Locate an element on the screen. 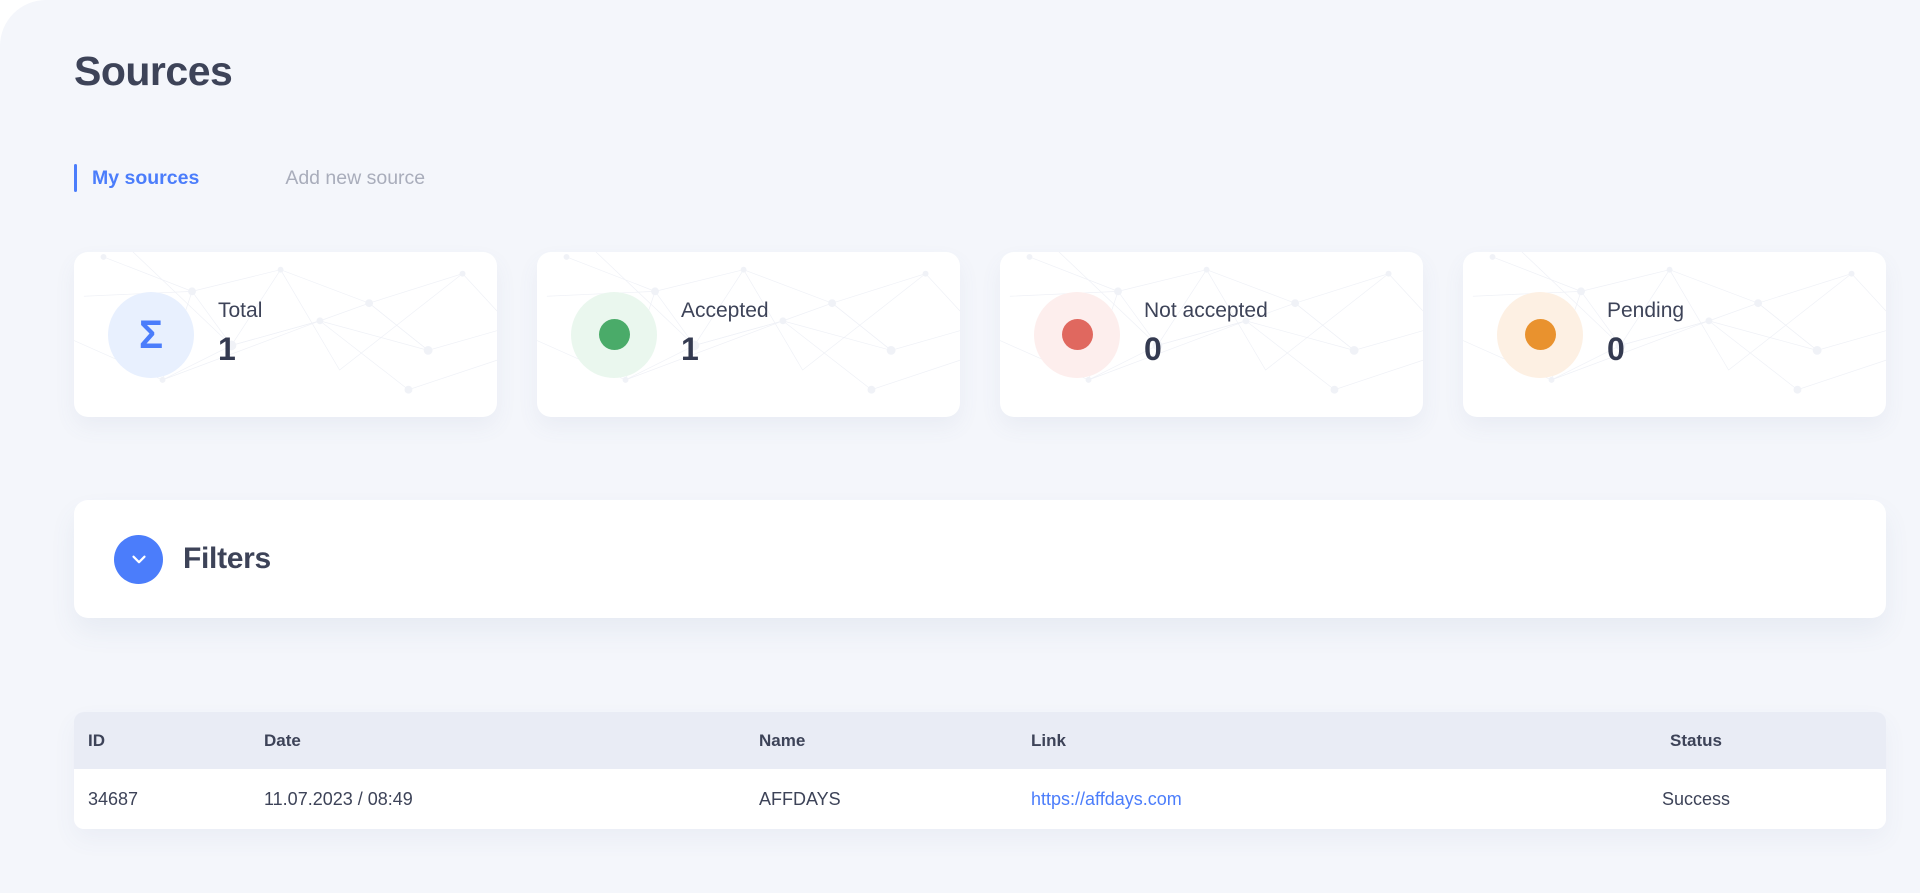  tab-add-new-source-label: Add new source is located at coordinates (355, 177).